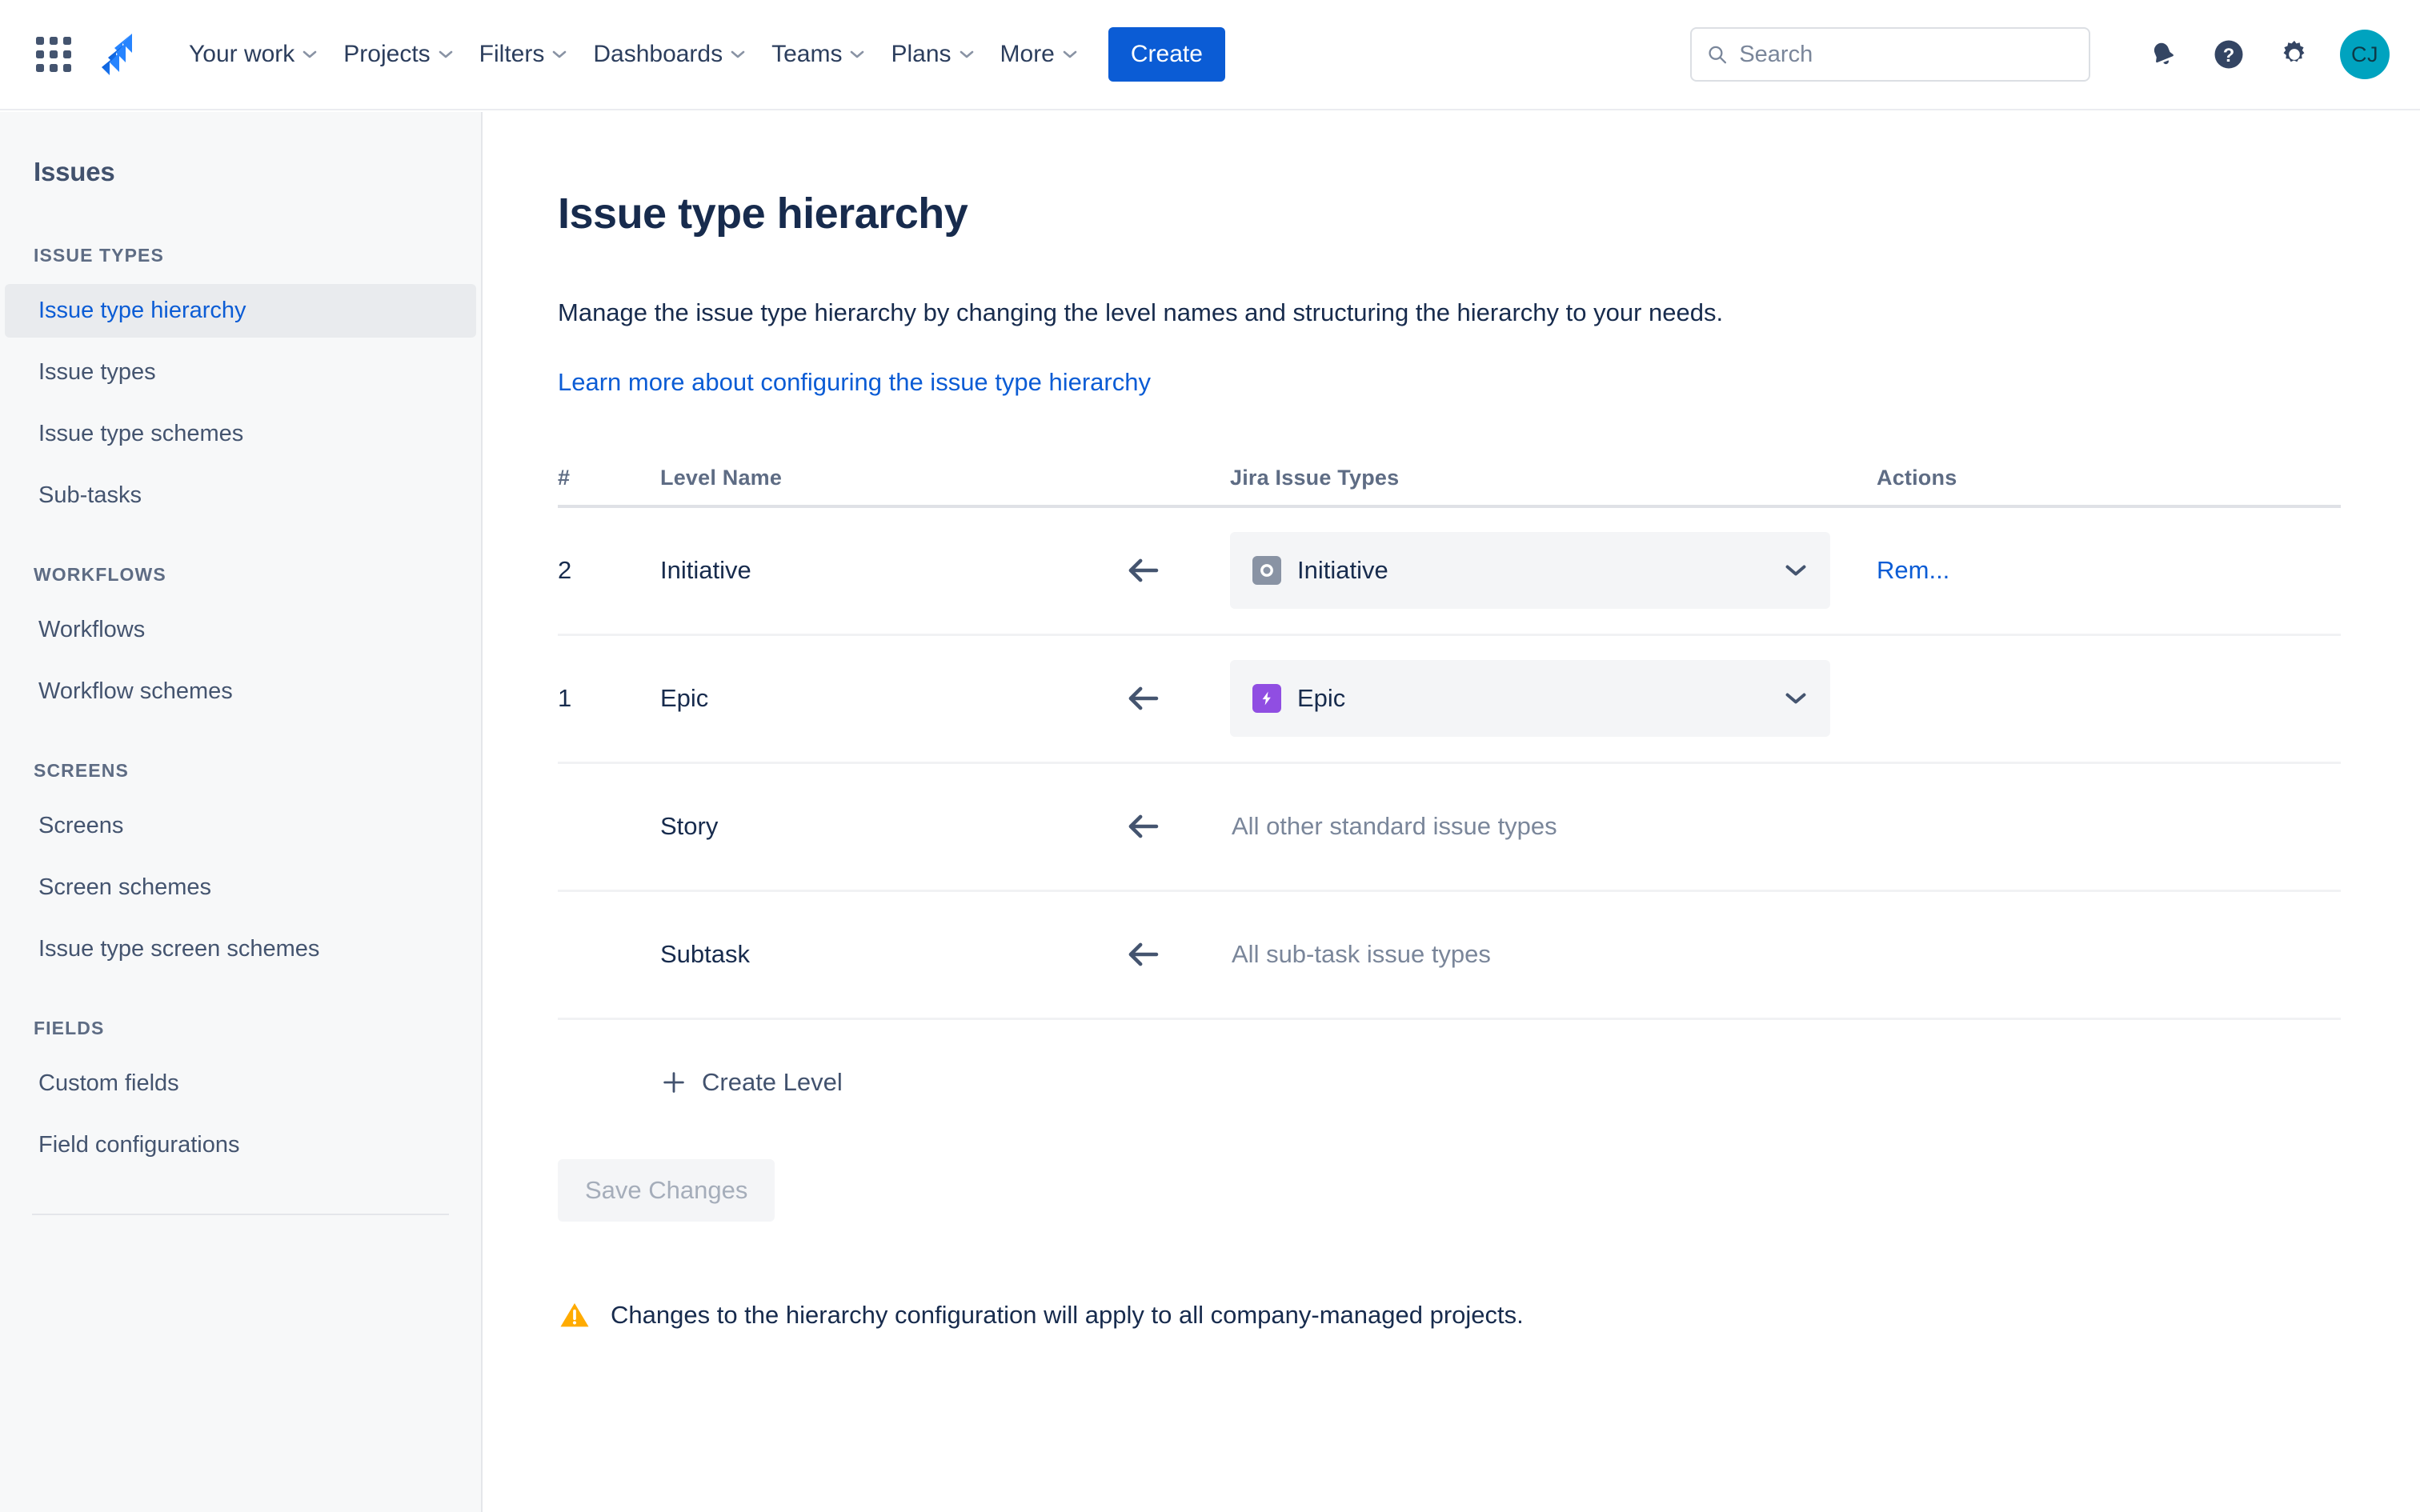  I want to click on sidebar-item-issue-type-hierarchy: Issue type hierarchy, so click(240, 311).